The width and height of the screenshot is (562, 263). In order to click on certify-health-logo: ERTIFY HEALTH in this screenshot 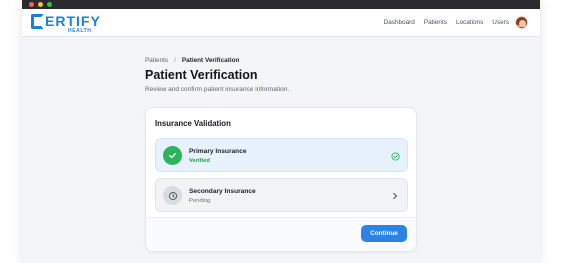, I will do `click(66, 24)`.